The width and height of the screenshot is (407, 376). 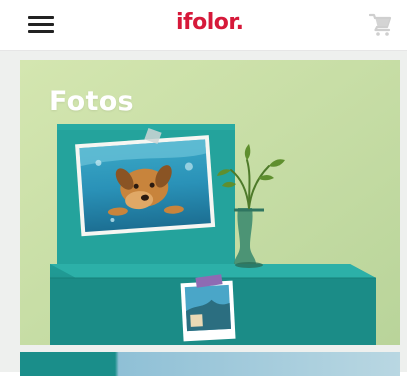 I want to click on shopping-cart-icon, so click(x=381, y=25).